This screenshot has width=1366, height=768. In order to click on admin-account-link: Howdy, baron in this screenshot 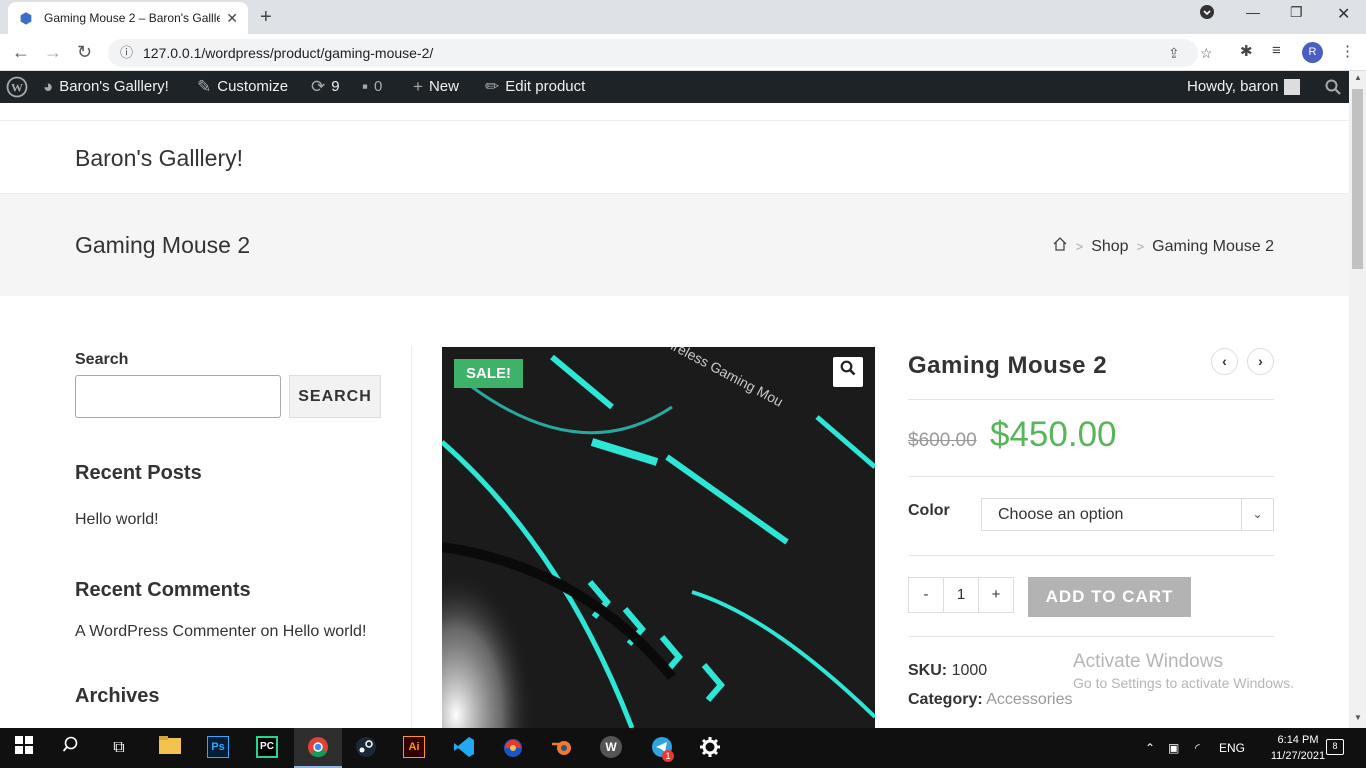, I will do `click(1244, 87)`.